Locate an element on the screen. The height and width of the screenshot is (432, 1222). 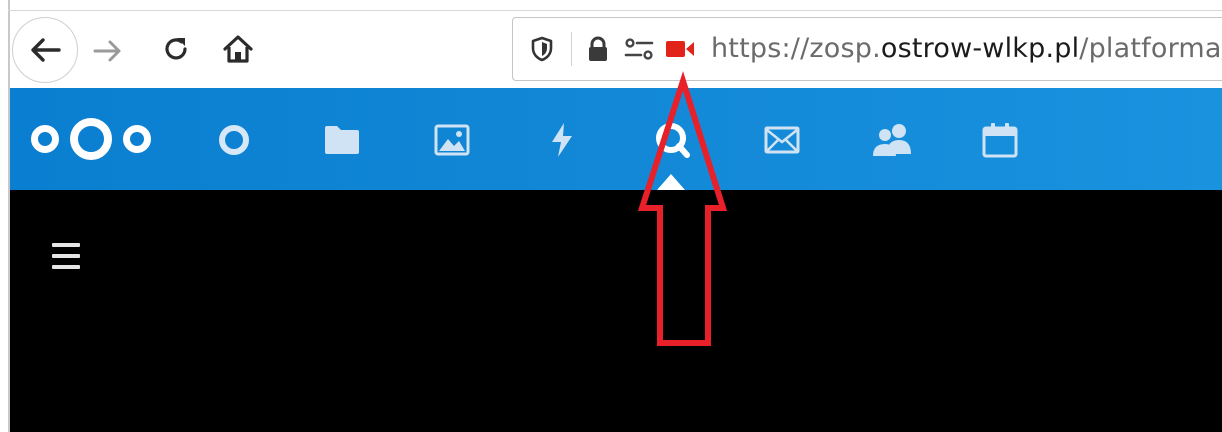
mail-icon is located at coordinates (782, 140).